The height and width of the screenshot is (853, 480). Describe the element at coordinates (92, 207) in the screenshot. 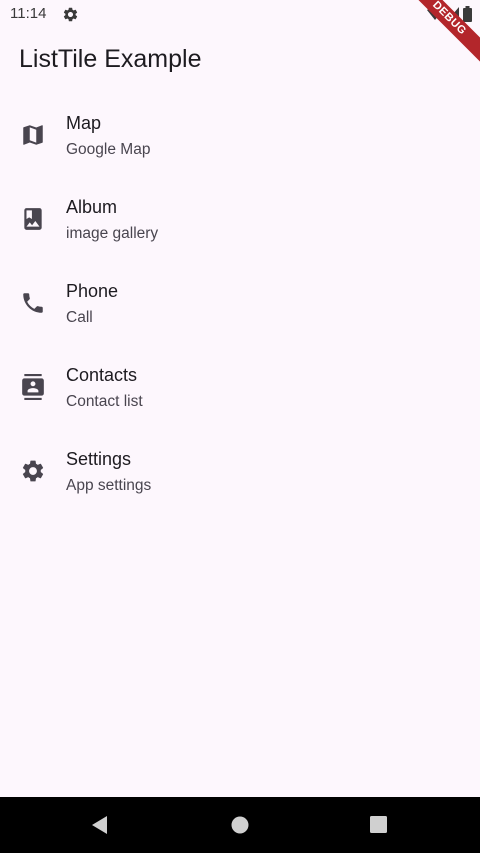

I see `tile-title: Album` at that location.